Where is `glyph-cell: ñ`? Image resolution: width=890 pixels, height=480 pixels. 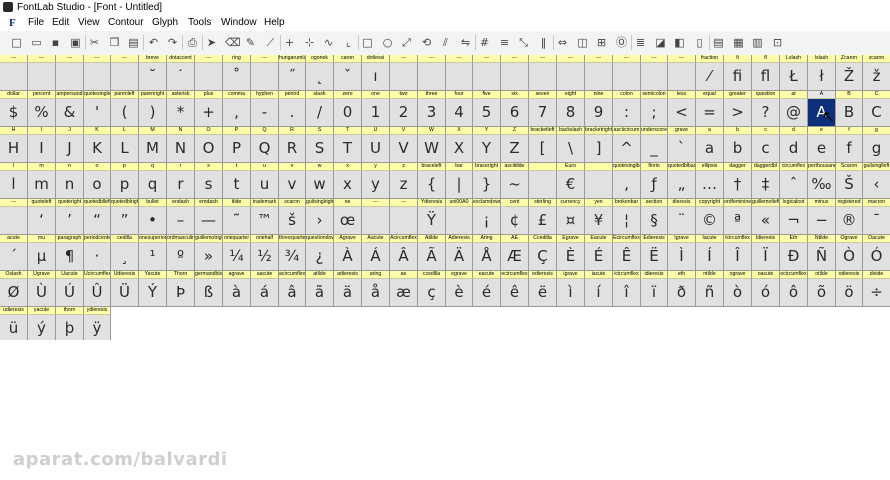 glyph-cell: ñ is located at coordinates (710, 293).